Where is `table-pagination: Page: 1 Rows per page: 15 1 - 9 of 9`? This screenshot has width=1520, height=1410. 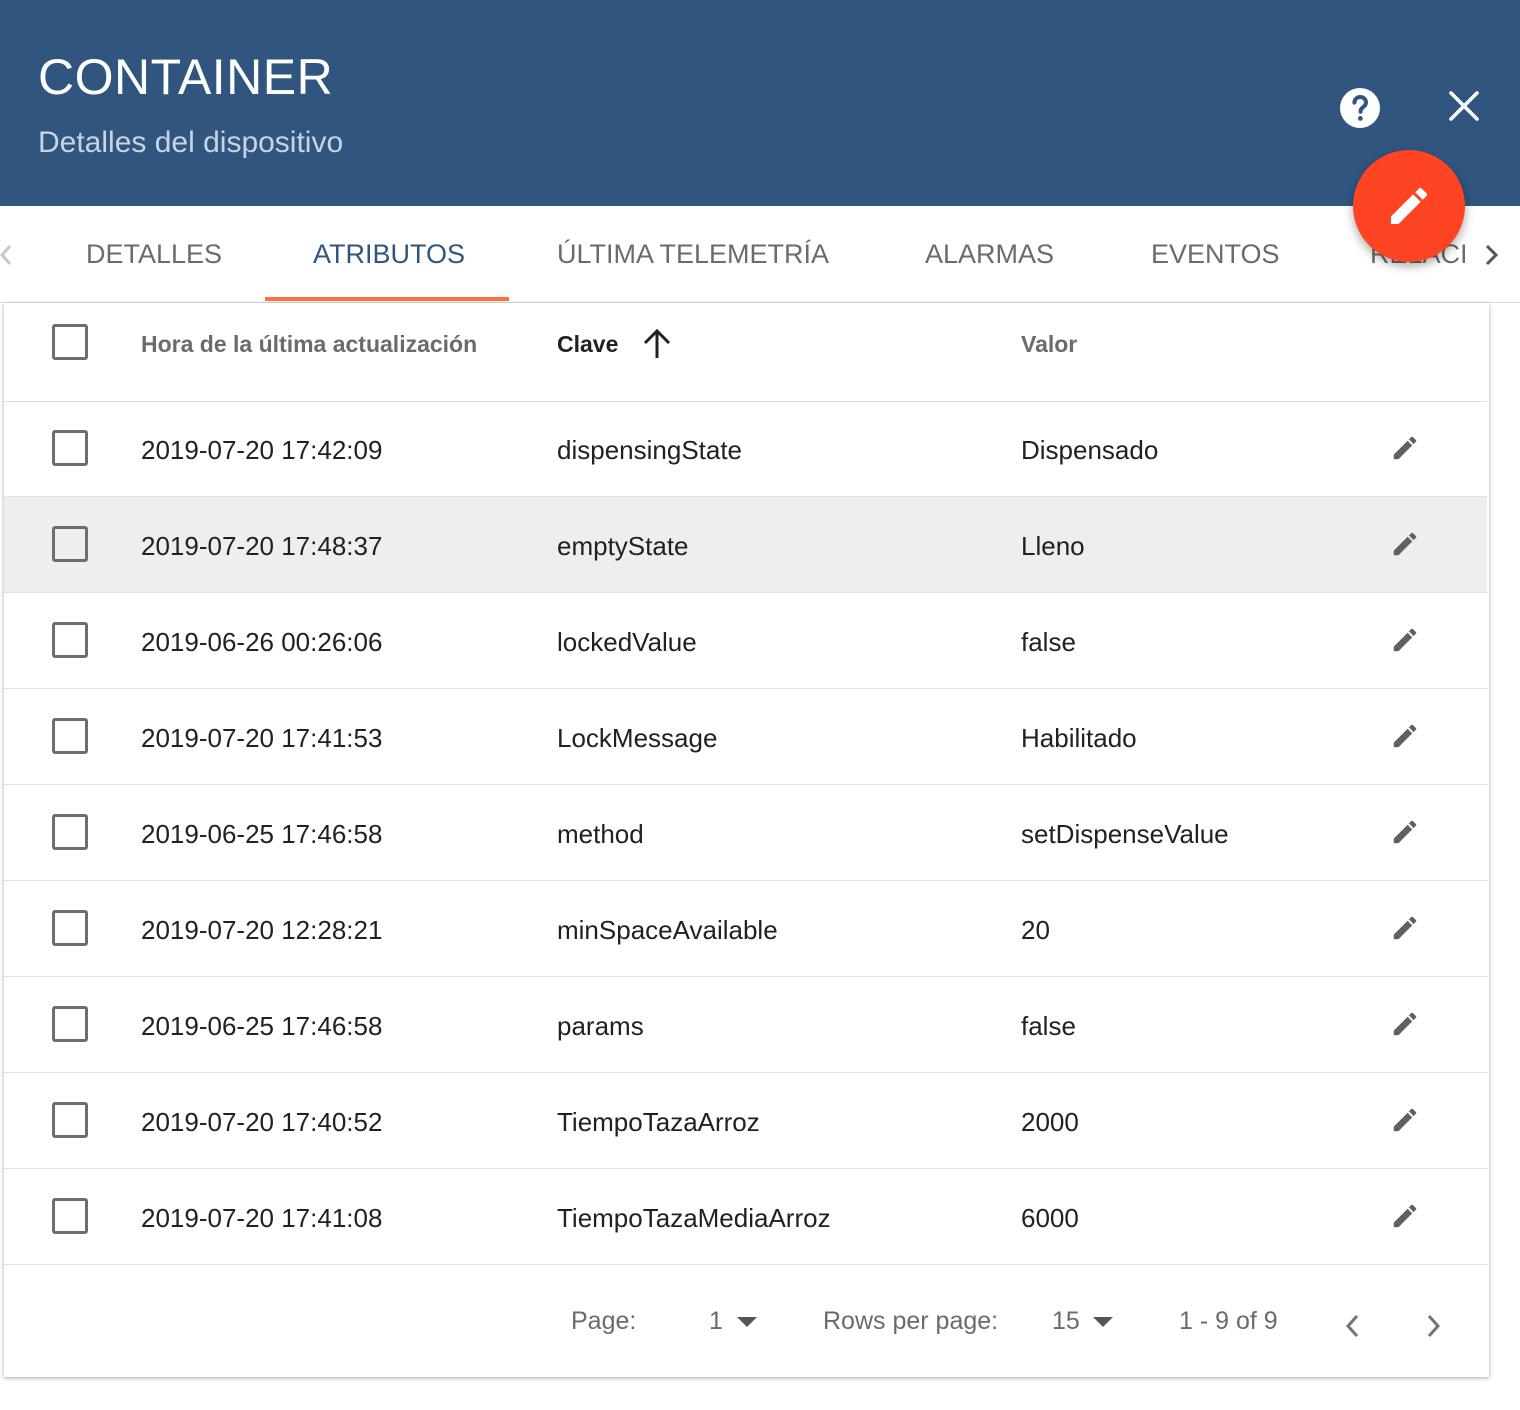 table-pagination: Page: 1 Rows per page: 15 1 - 9 of 9 is located at coordinates (745, 1321).